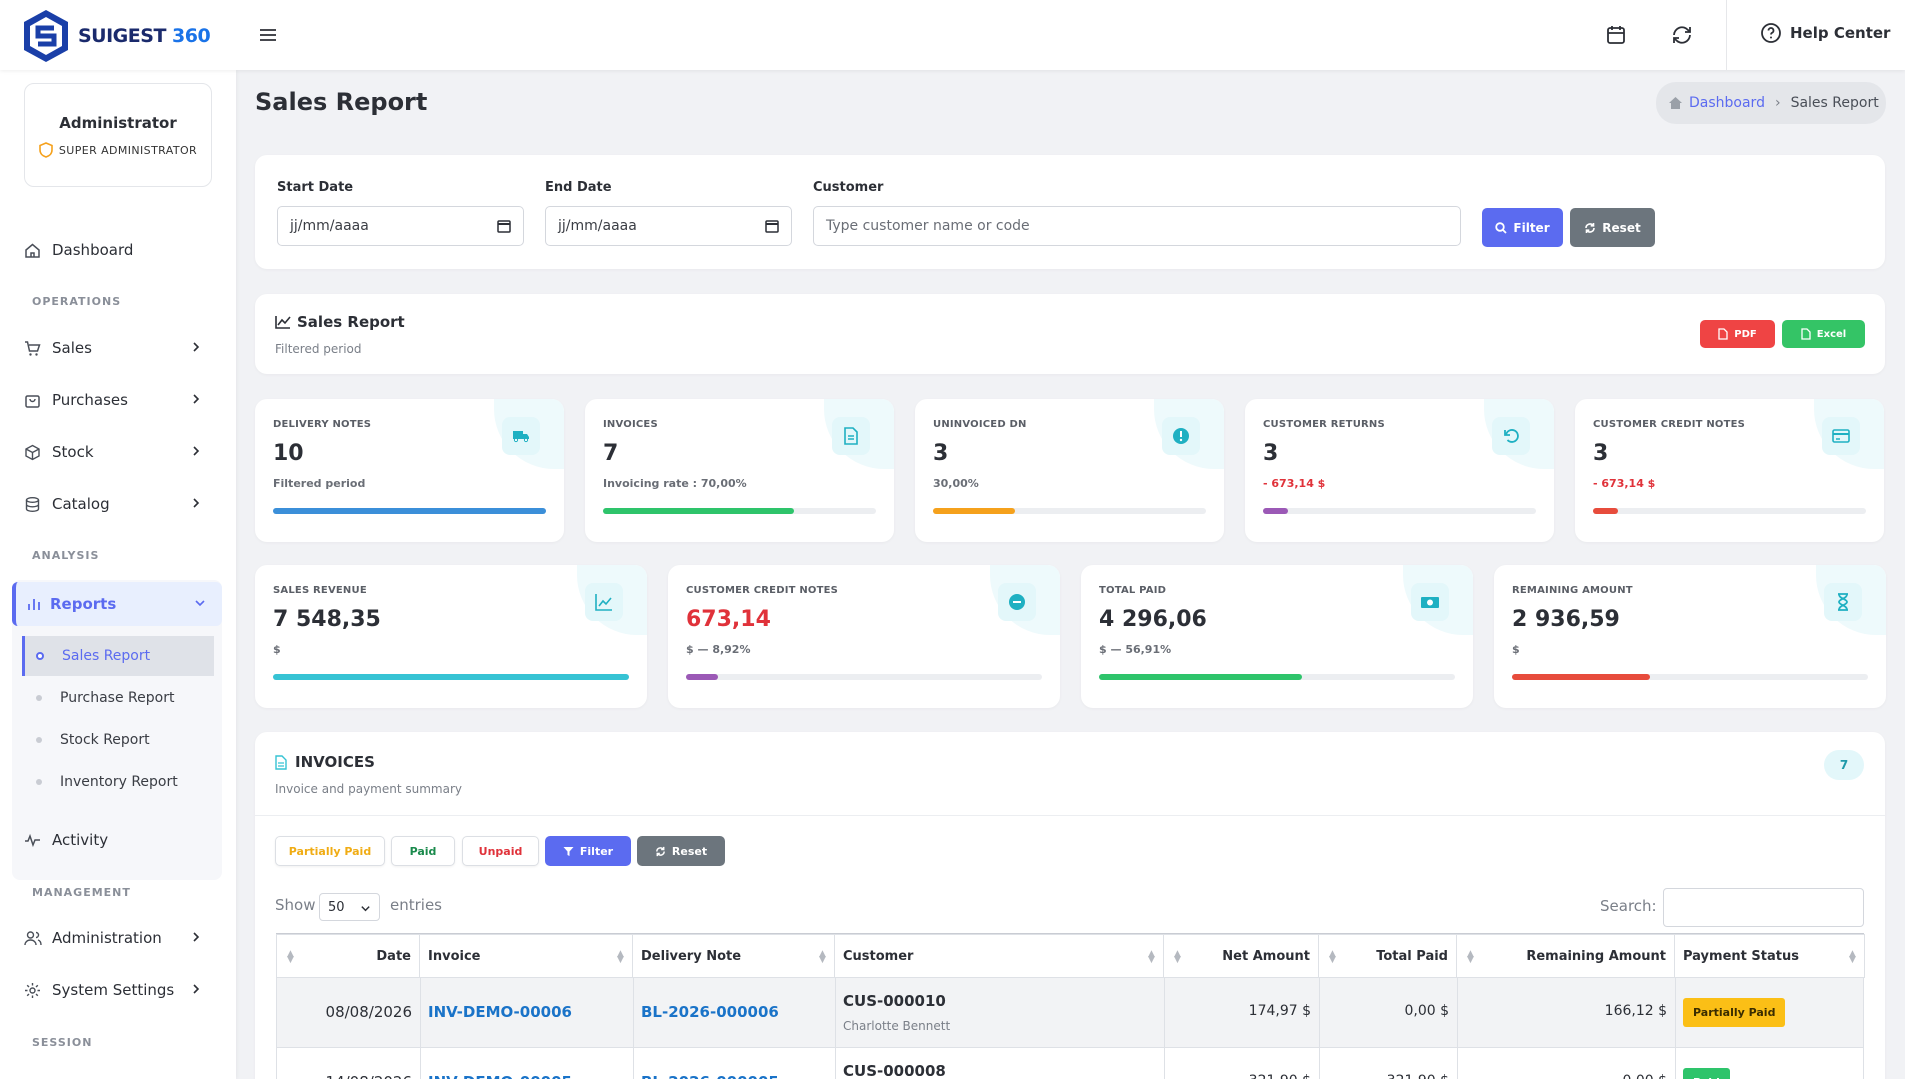  What do you see at coordinates (928, 226) in the screenshot?
I see `customer-placeholder: Type customer name or code` at bounding box center [928, 226].